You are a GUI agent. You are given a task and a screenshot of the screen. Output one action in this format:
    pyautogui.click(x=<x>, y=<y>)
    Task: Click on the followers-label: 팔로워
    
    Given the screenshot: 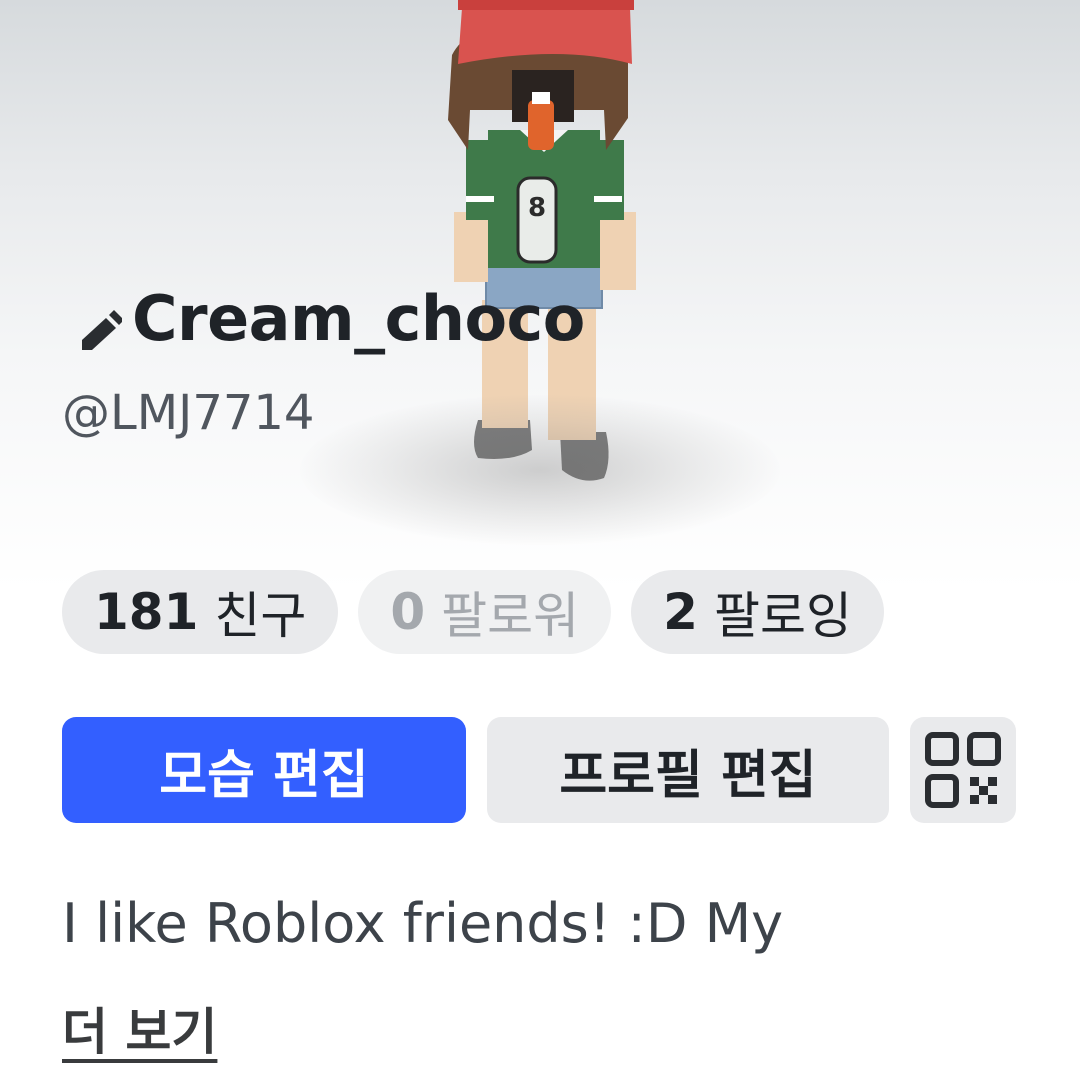 What is the action you would take?
    pyautogui.click(x=510, y=616)
    